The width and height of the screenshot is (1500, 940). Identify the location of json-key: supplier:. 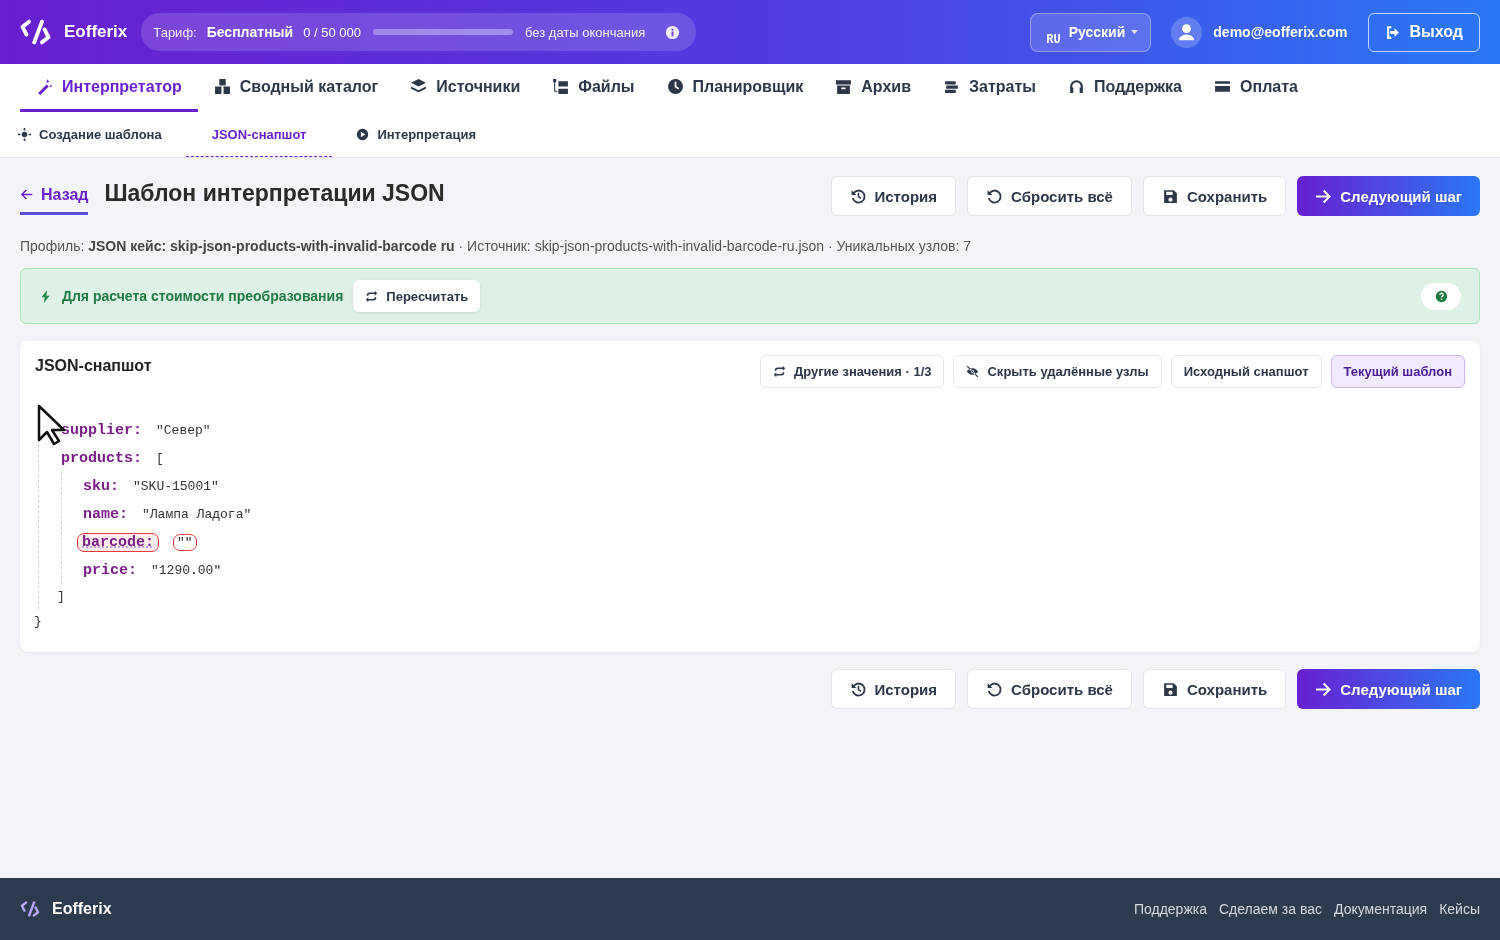
(101, 430).